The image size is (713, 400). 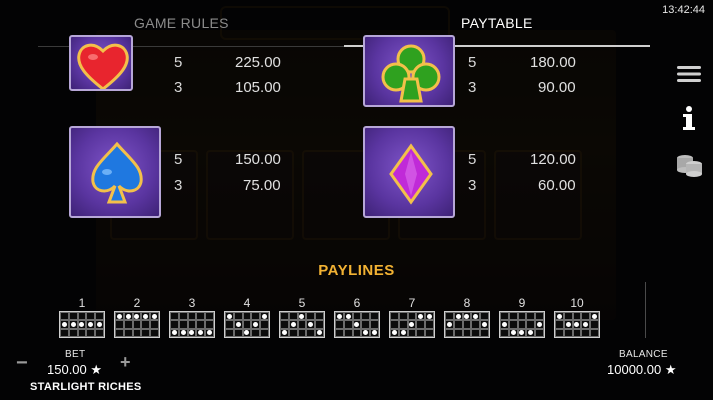 What do you see at coordinates (689, 164) in the screenshot?
I see `coin-stack-icon` at bounding box center [689, 164].